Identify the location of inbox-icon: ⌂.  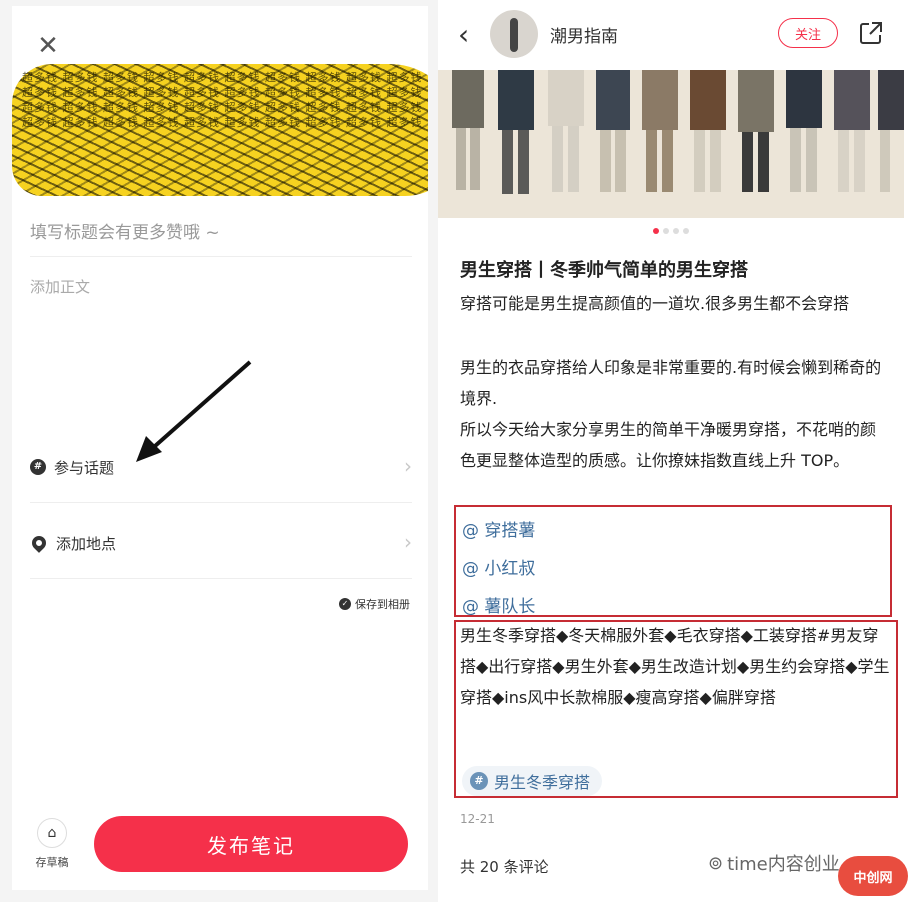
(52, 833).